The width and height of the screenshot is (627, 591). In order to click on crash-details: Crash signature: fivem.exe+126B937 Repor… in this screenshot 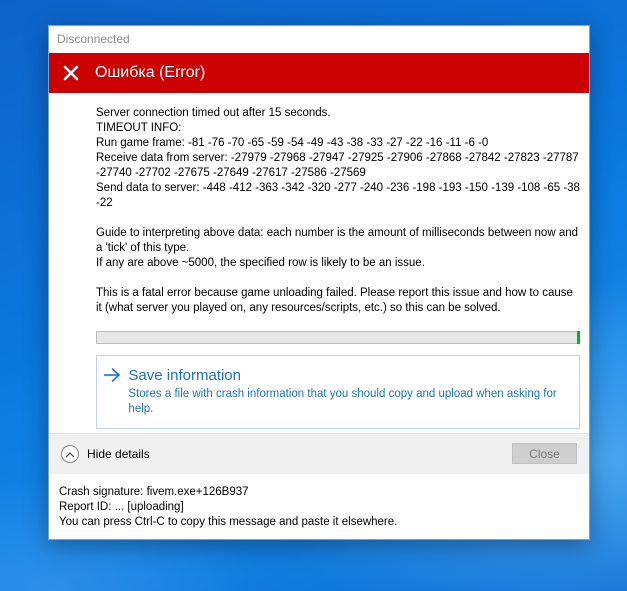, I will do `click(228, 507)`.